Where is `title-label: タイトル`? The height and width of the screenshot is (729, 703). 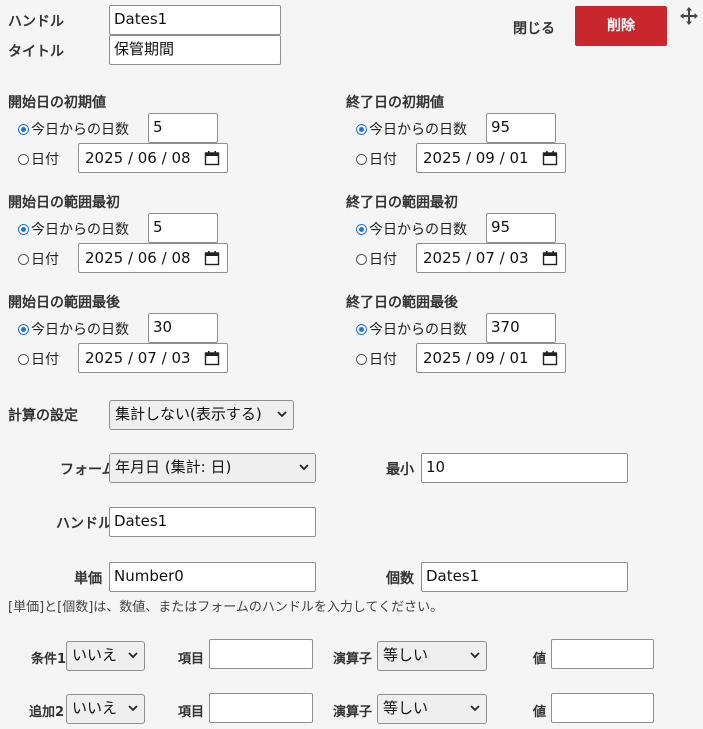 title-label: タイトル is located at coordinates (36, 52).